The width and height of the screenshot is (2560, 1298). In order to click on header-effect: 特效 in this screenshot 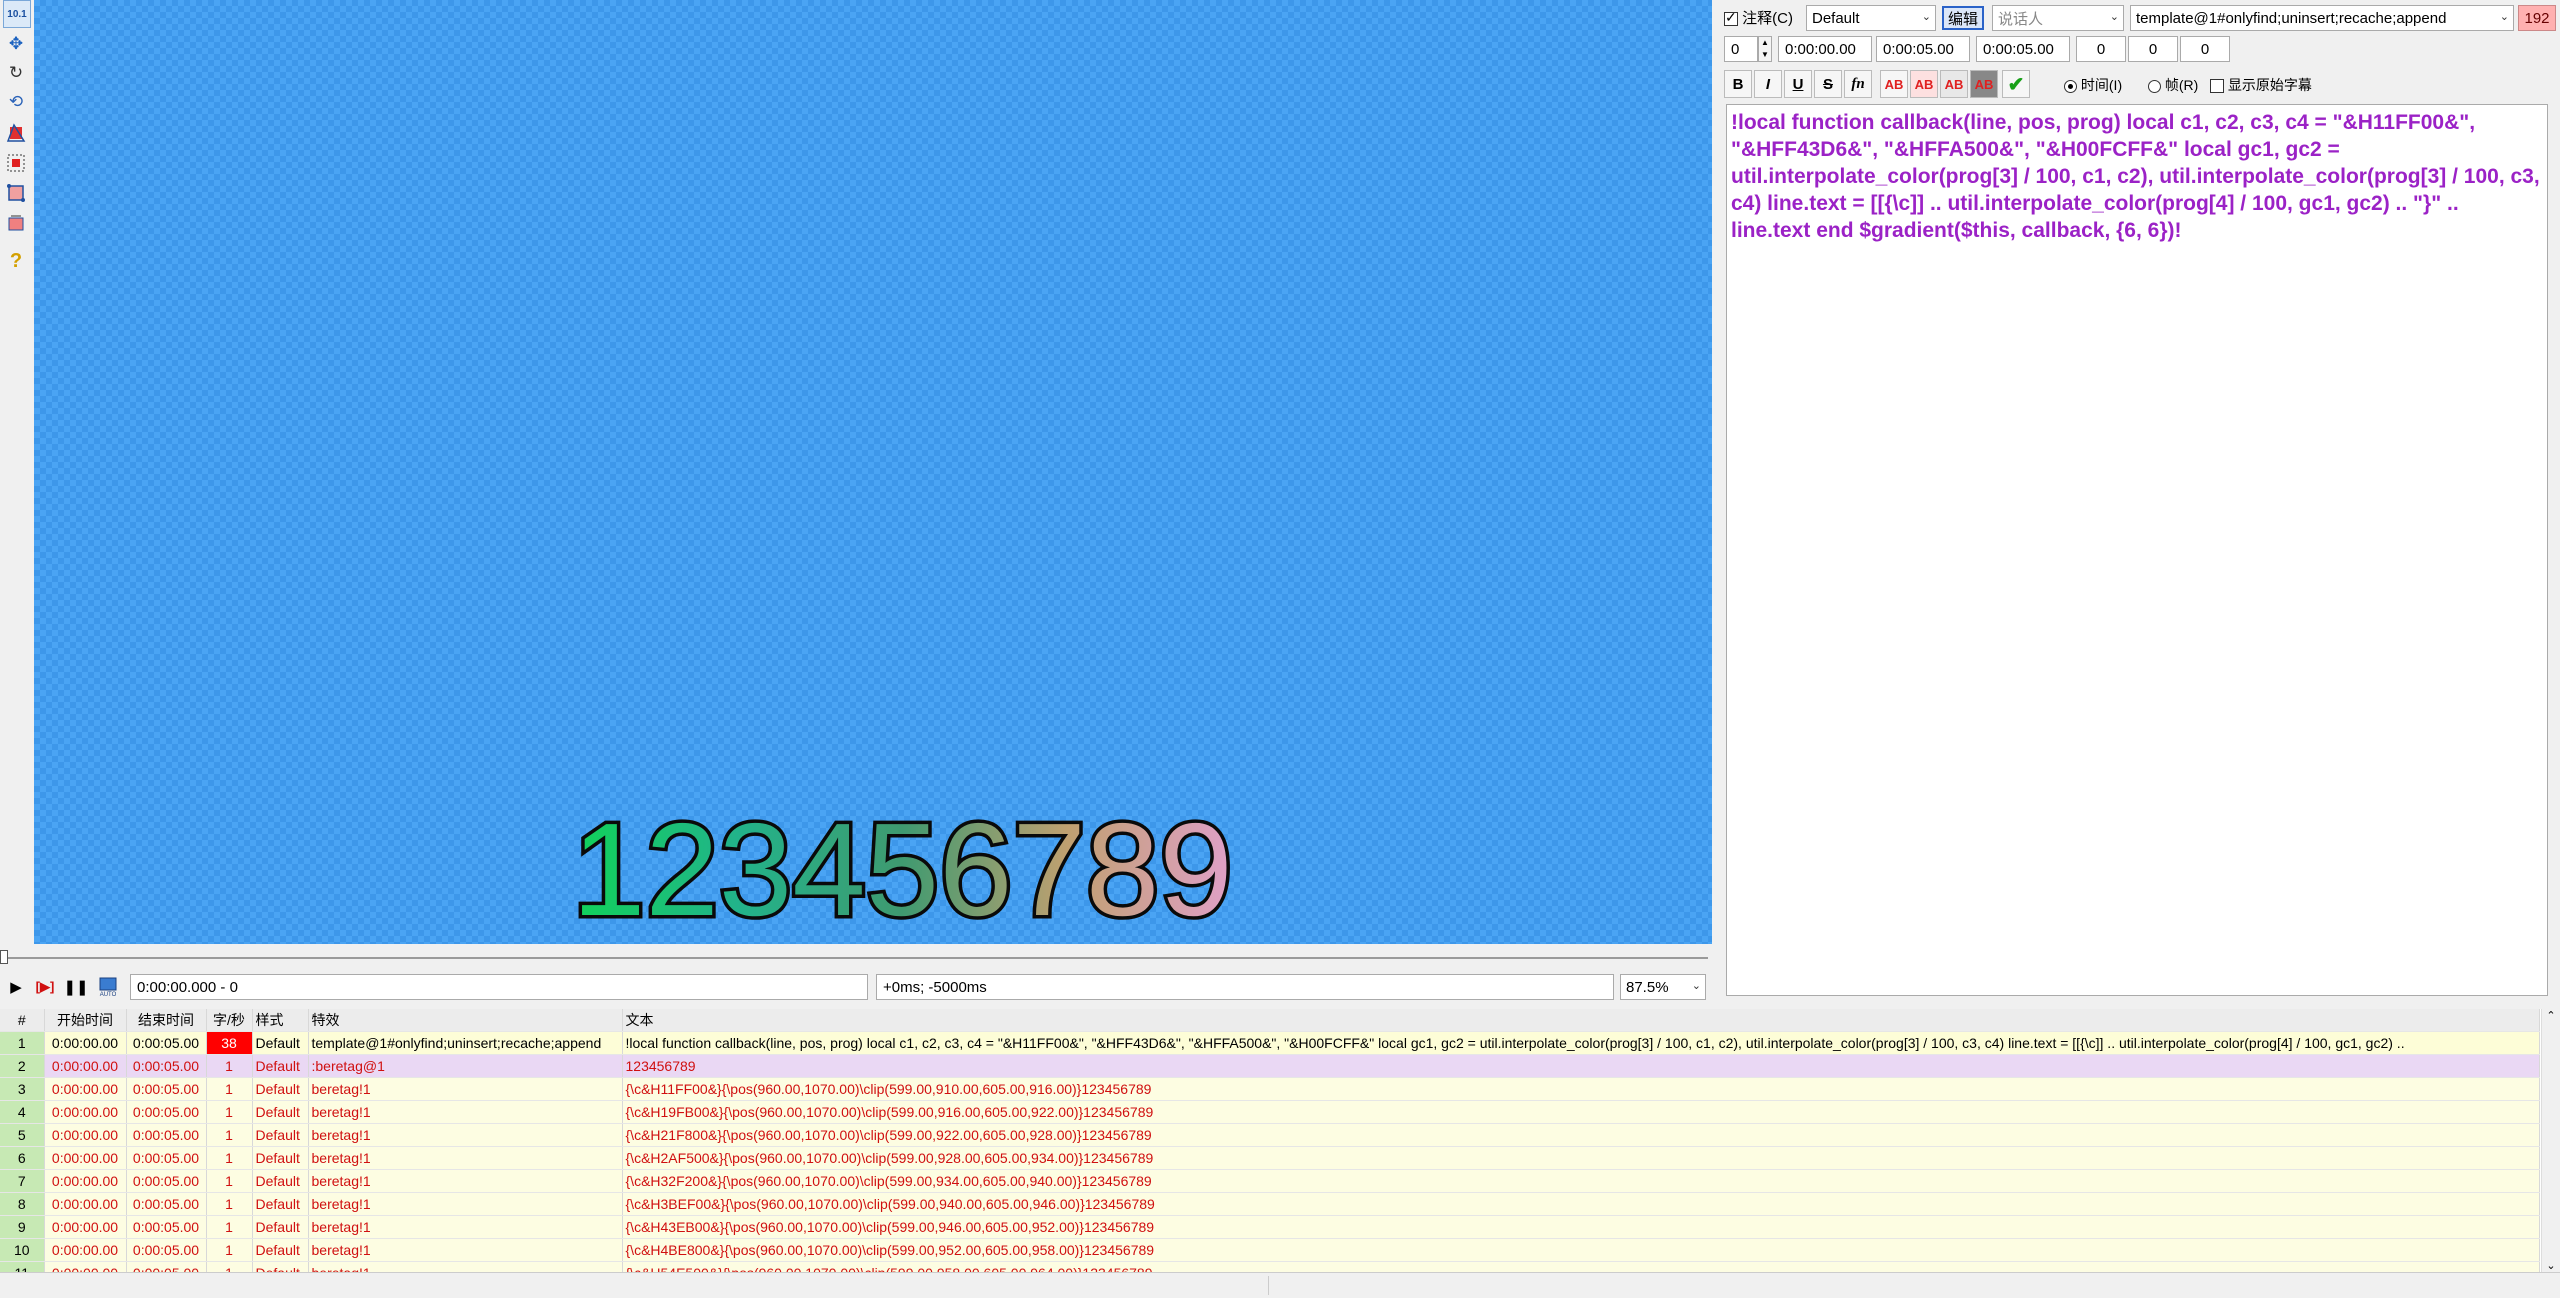, I will do `click(465, 1020)`.